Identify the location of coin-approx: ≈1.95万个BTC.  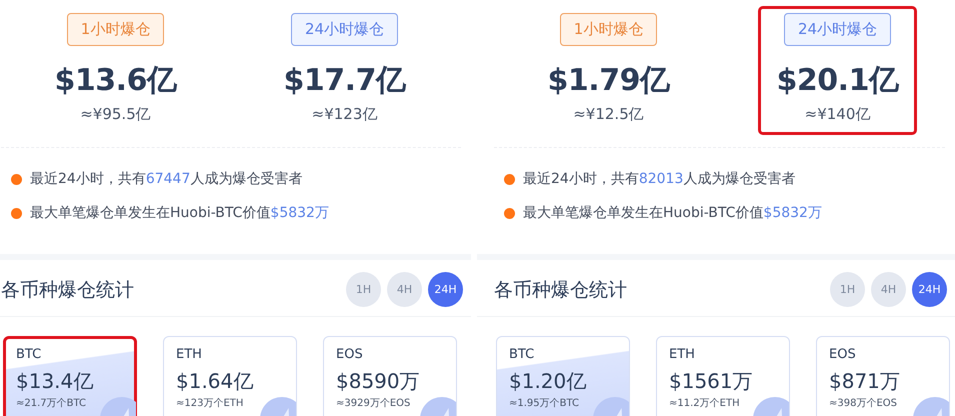
(544, 403).